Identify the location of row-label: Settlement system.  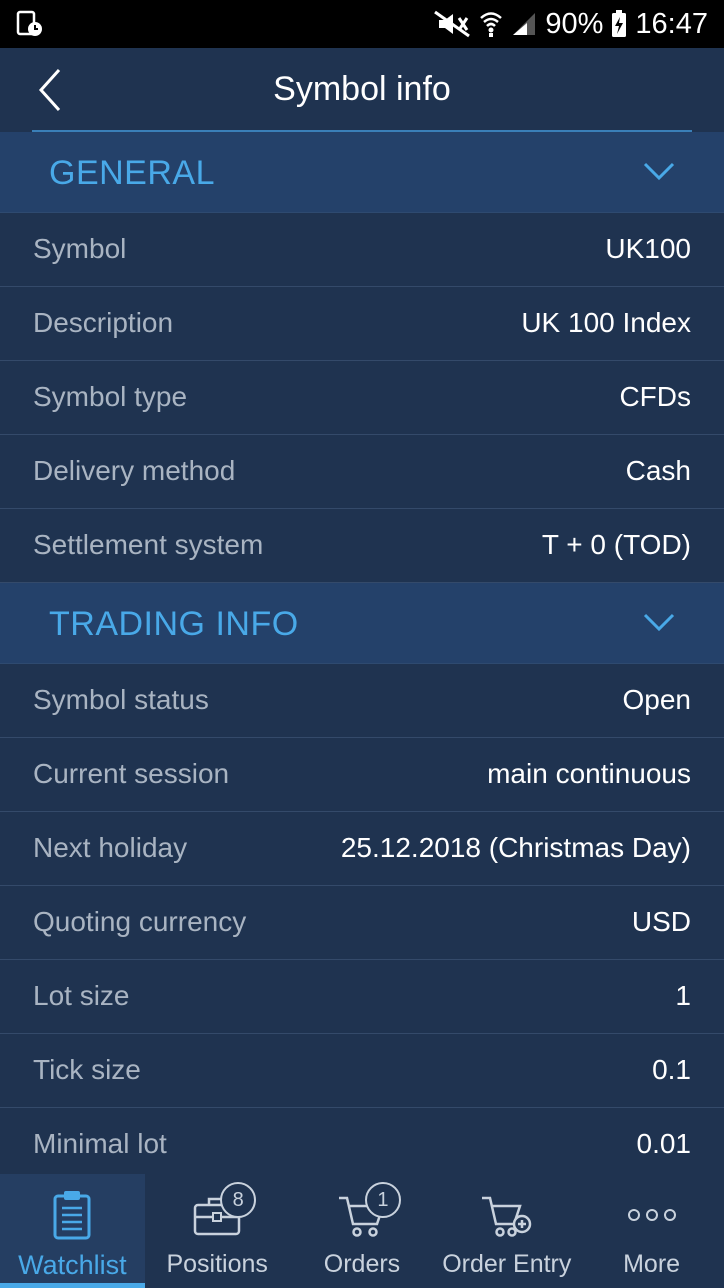
(148, 544).